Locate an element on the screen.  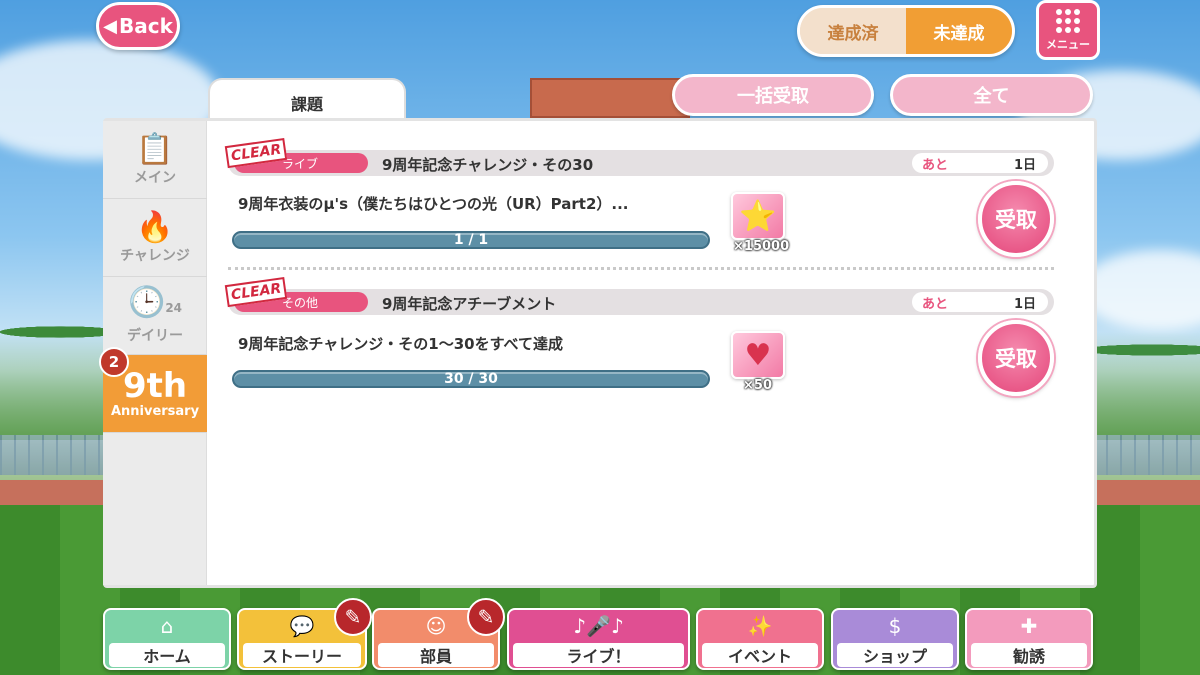
reward-quantity: ×15000 is located at coordinates (761, 246).